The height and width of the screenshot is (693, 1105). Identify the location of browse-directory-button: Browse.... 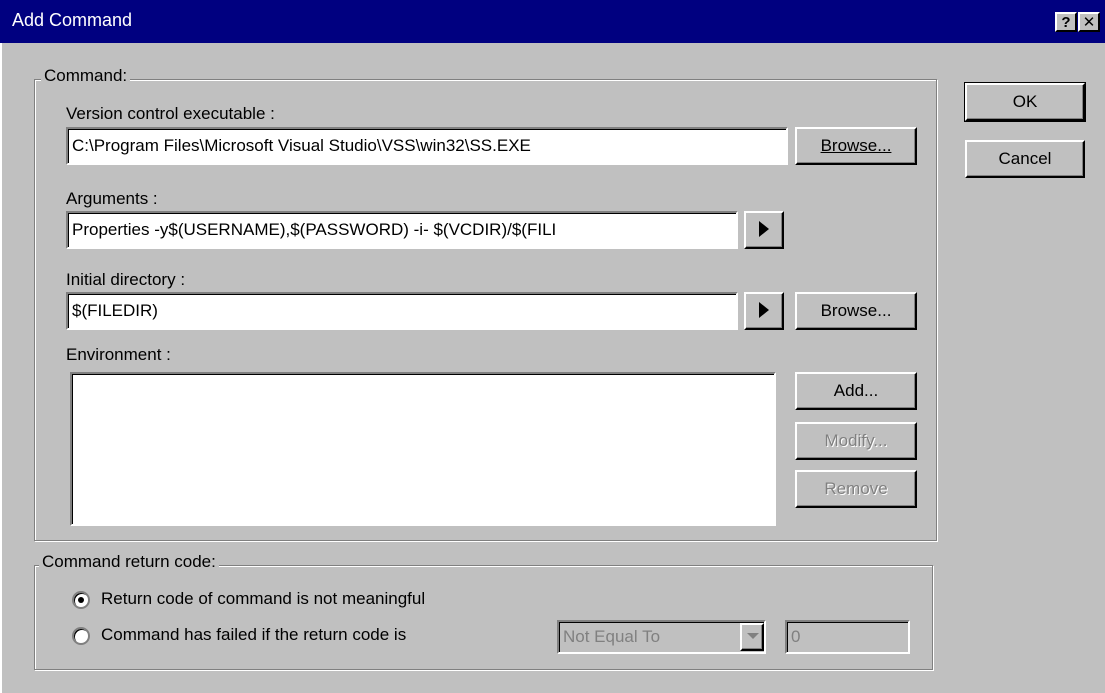
(856, 311).